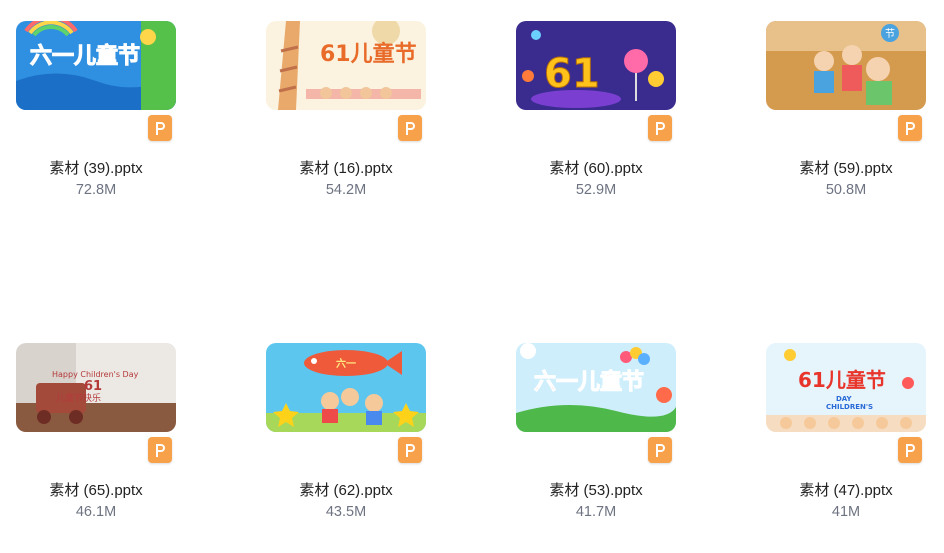 The width and height of the screenshot is (944, 553). I want to click on file-name: 素材 (65).pptx, so click(96, 489).